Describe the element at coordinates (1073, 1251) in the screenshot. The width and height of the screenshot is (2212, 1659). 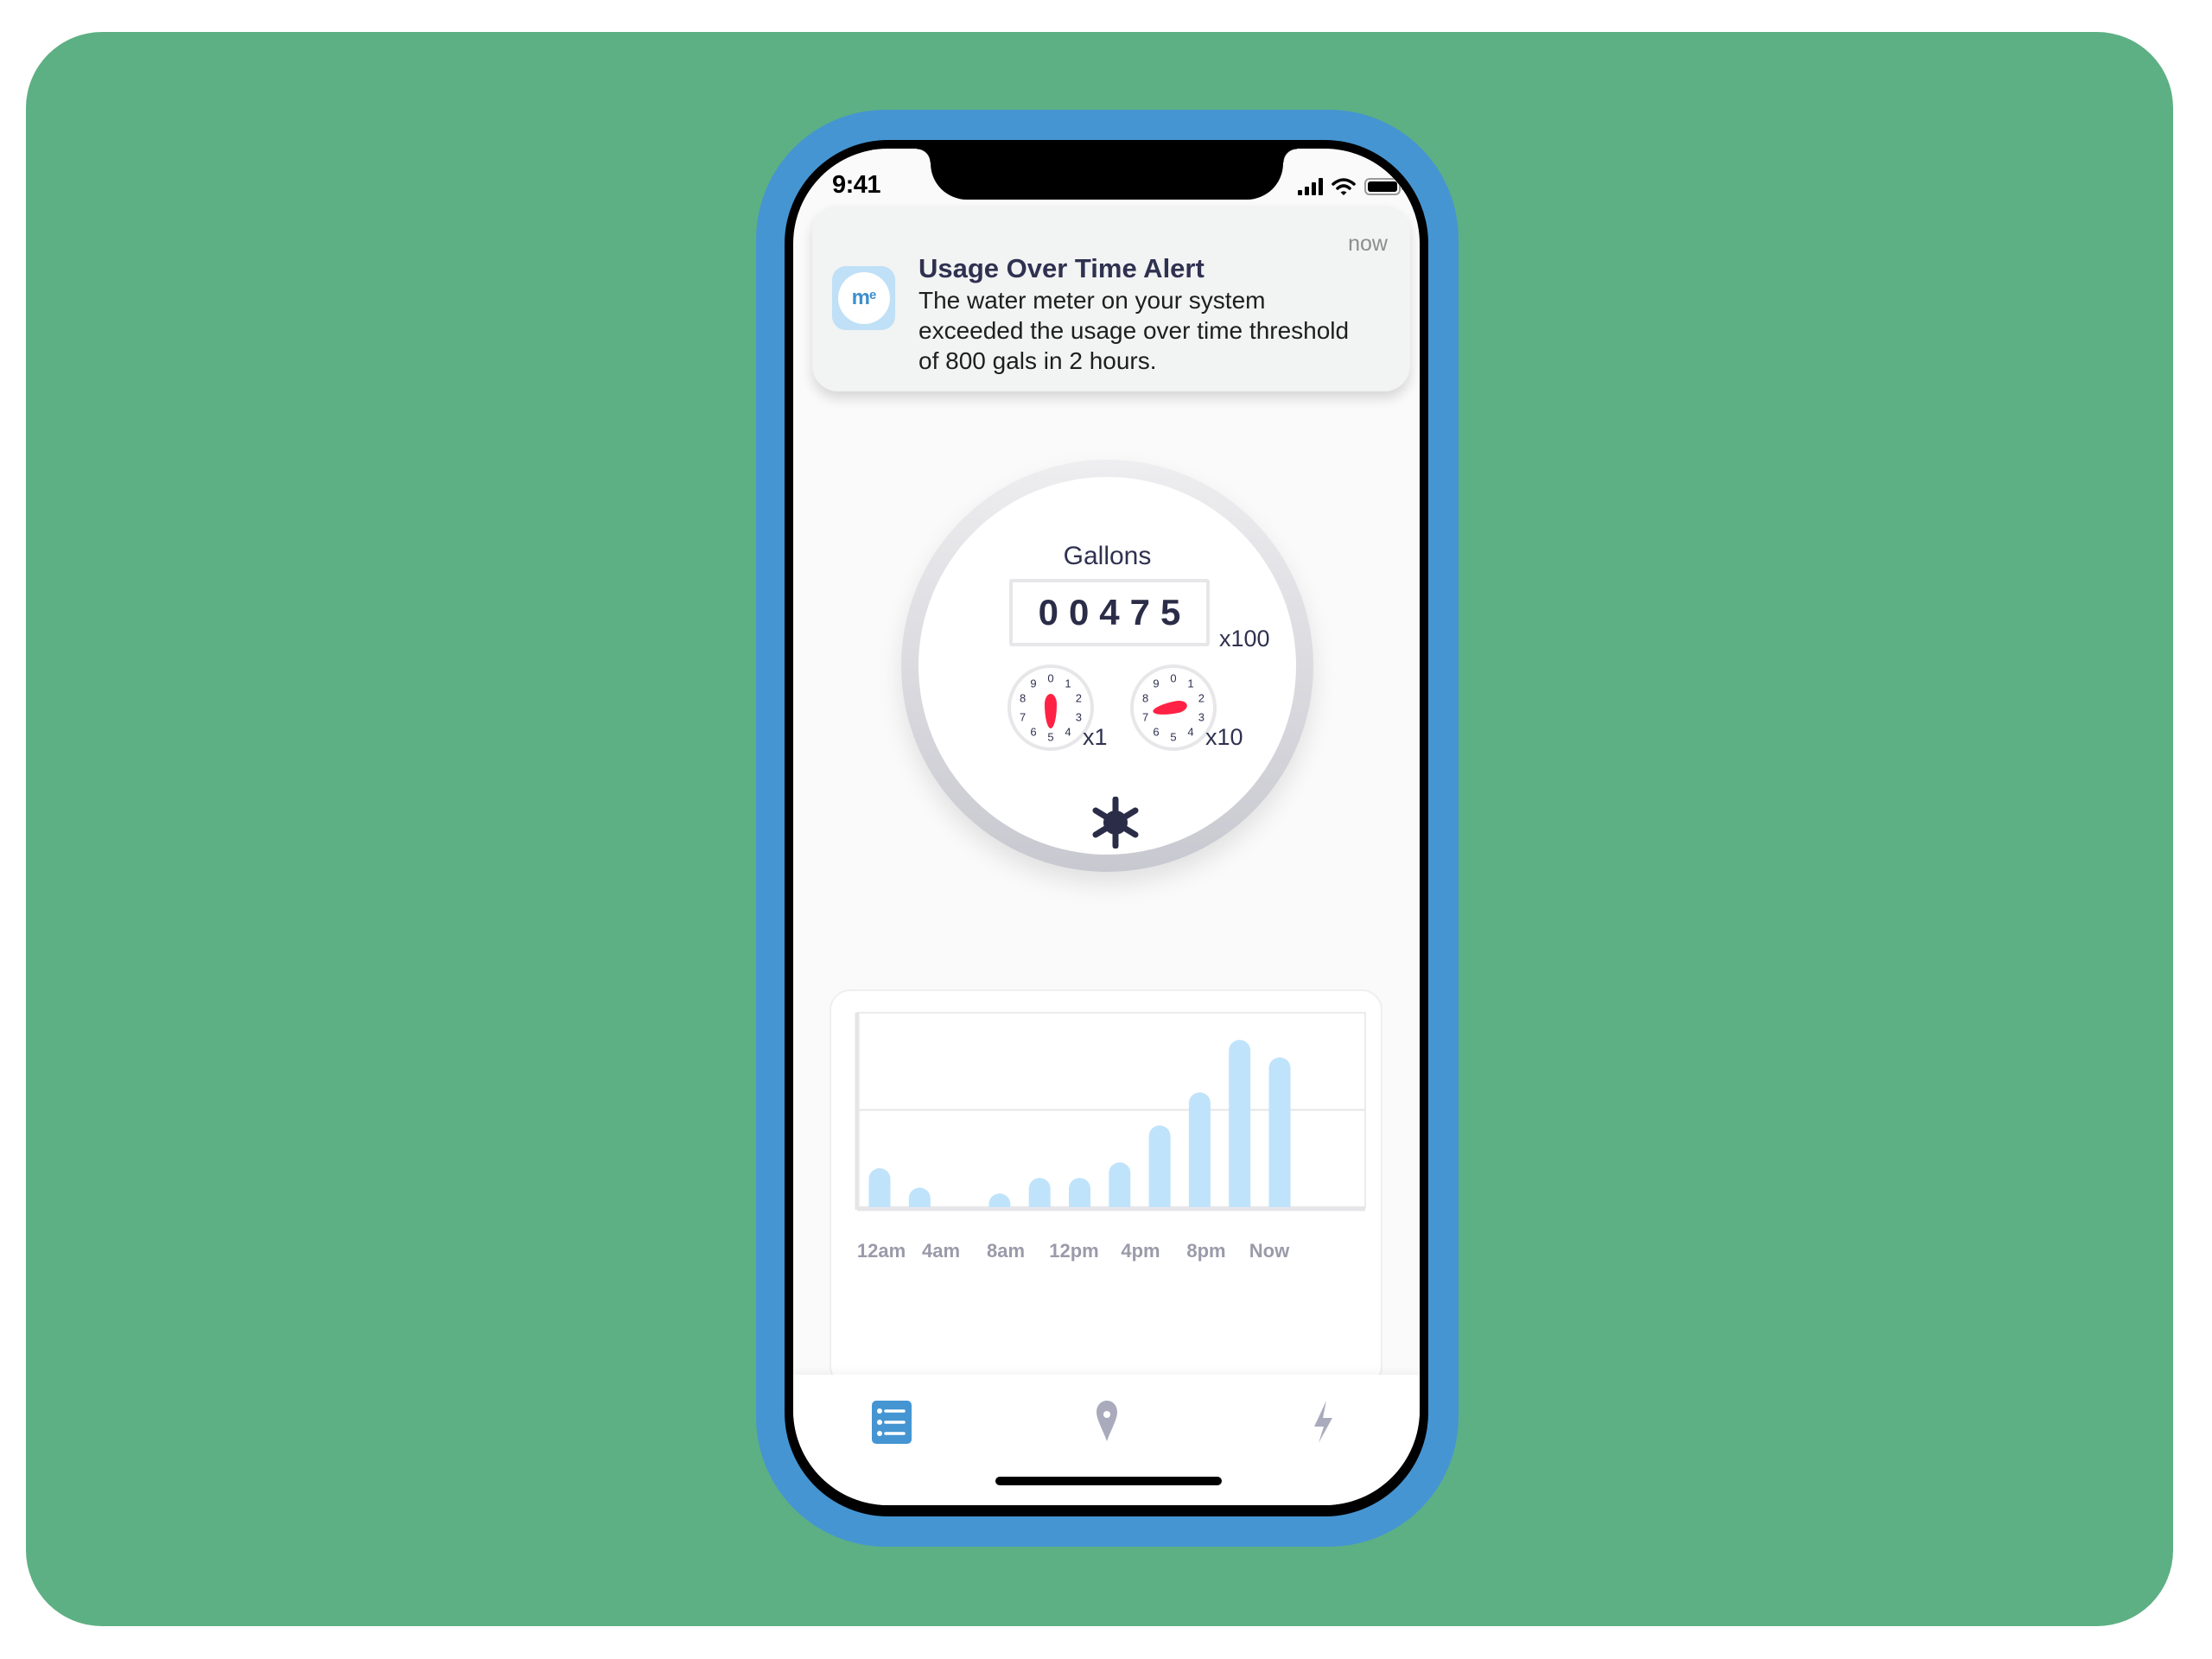
I see `x-tick-label: 12pm` at that location.